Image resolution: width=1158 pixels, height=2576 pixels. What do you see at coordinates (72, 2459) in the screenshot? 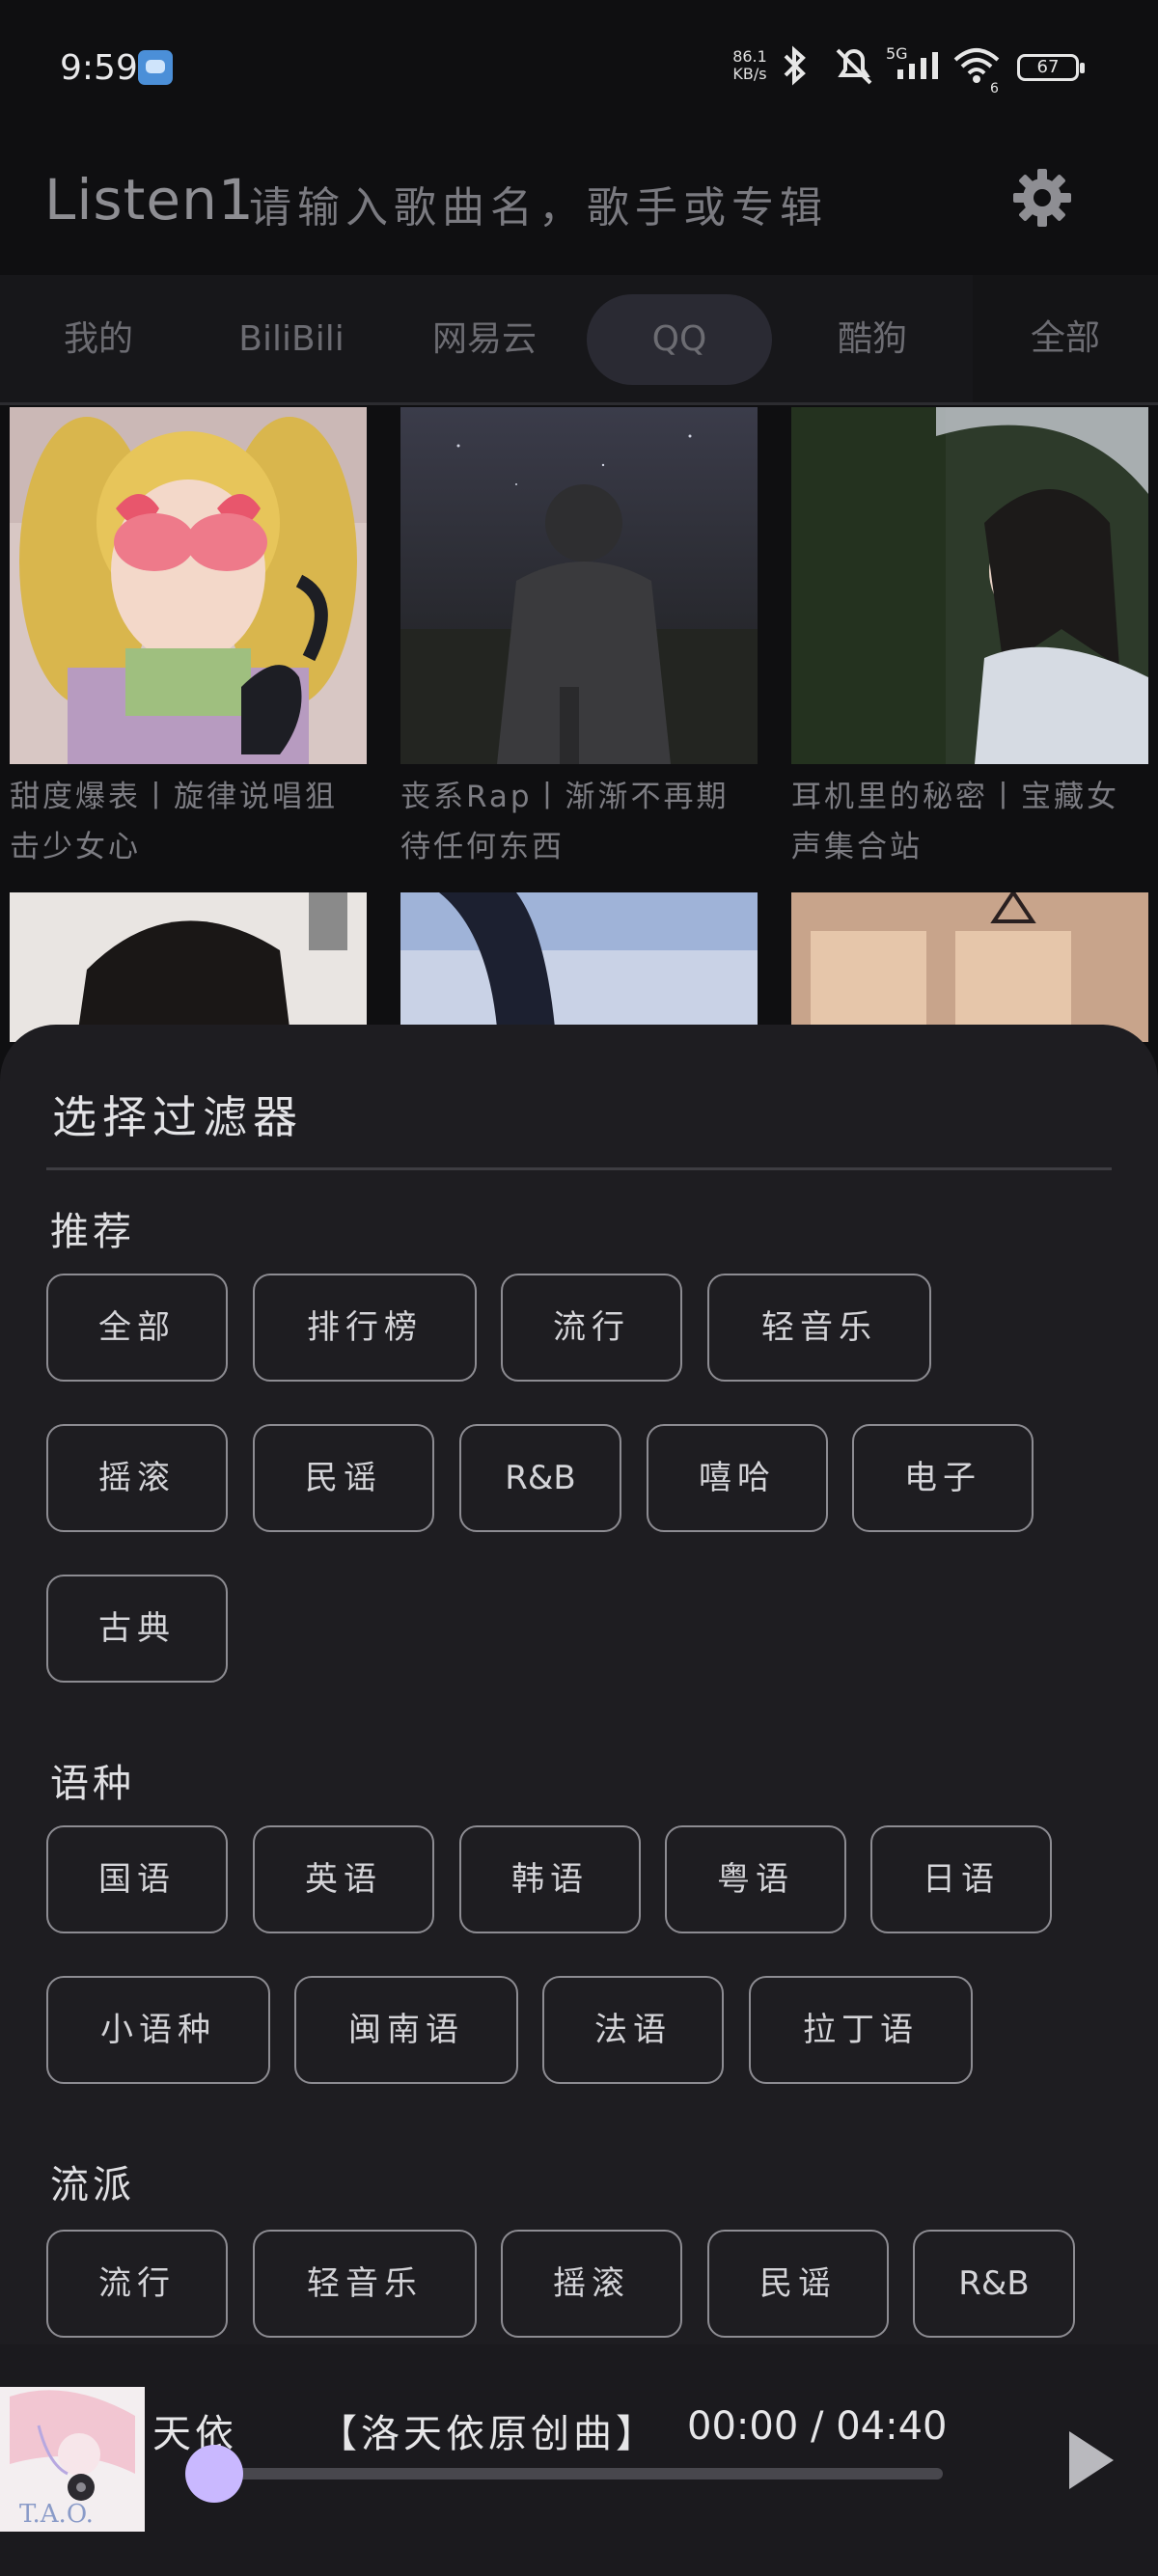
I see `album-art: T.A.O.` at bounding box center [72, 2459].